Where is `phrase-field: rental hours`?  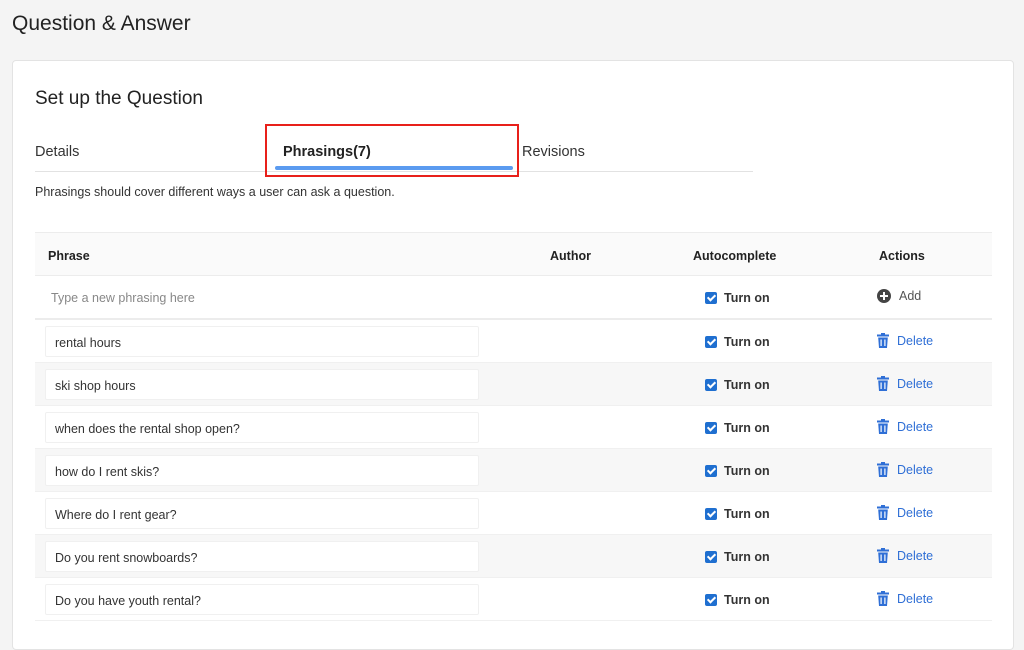 phrase-field: rental hours is located at coordinates (262, 341).